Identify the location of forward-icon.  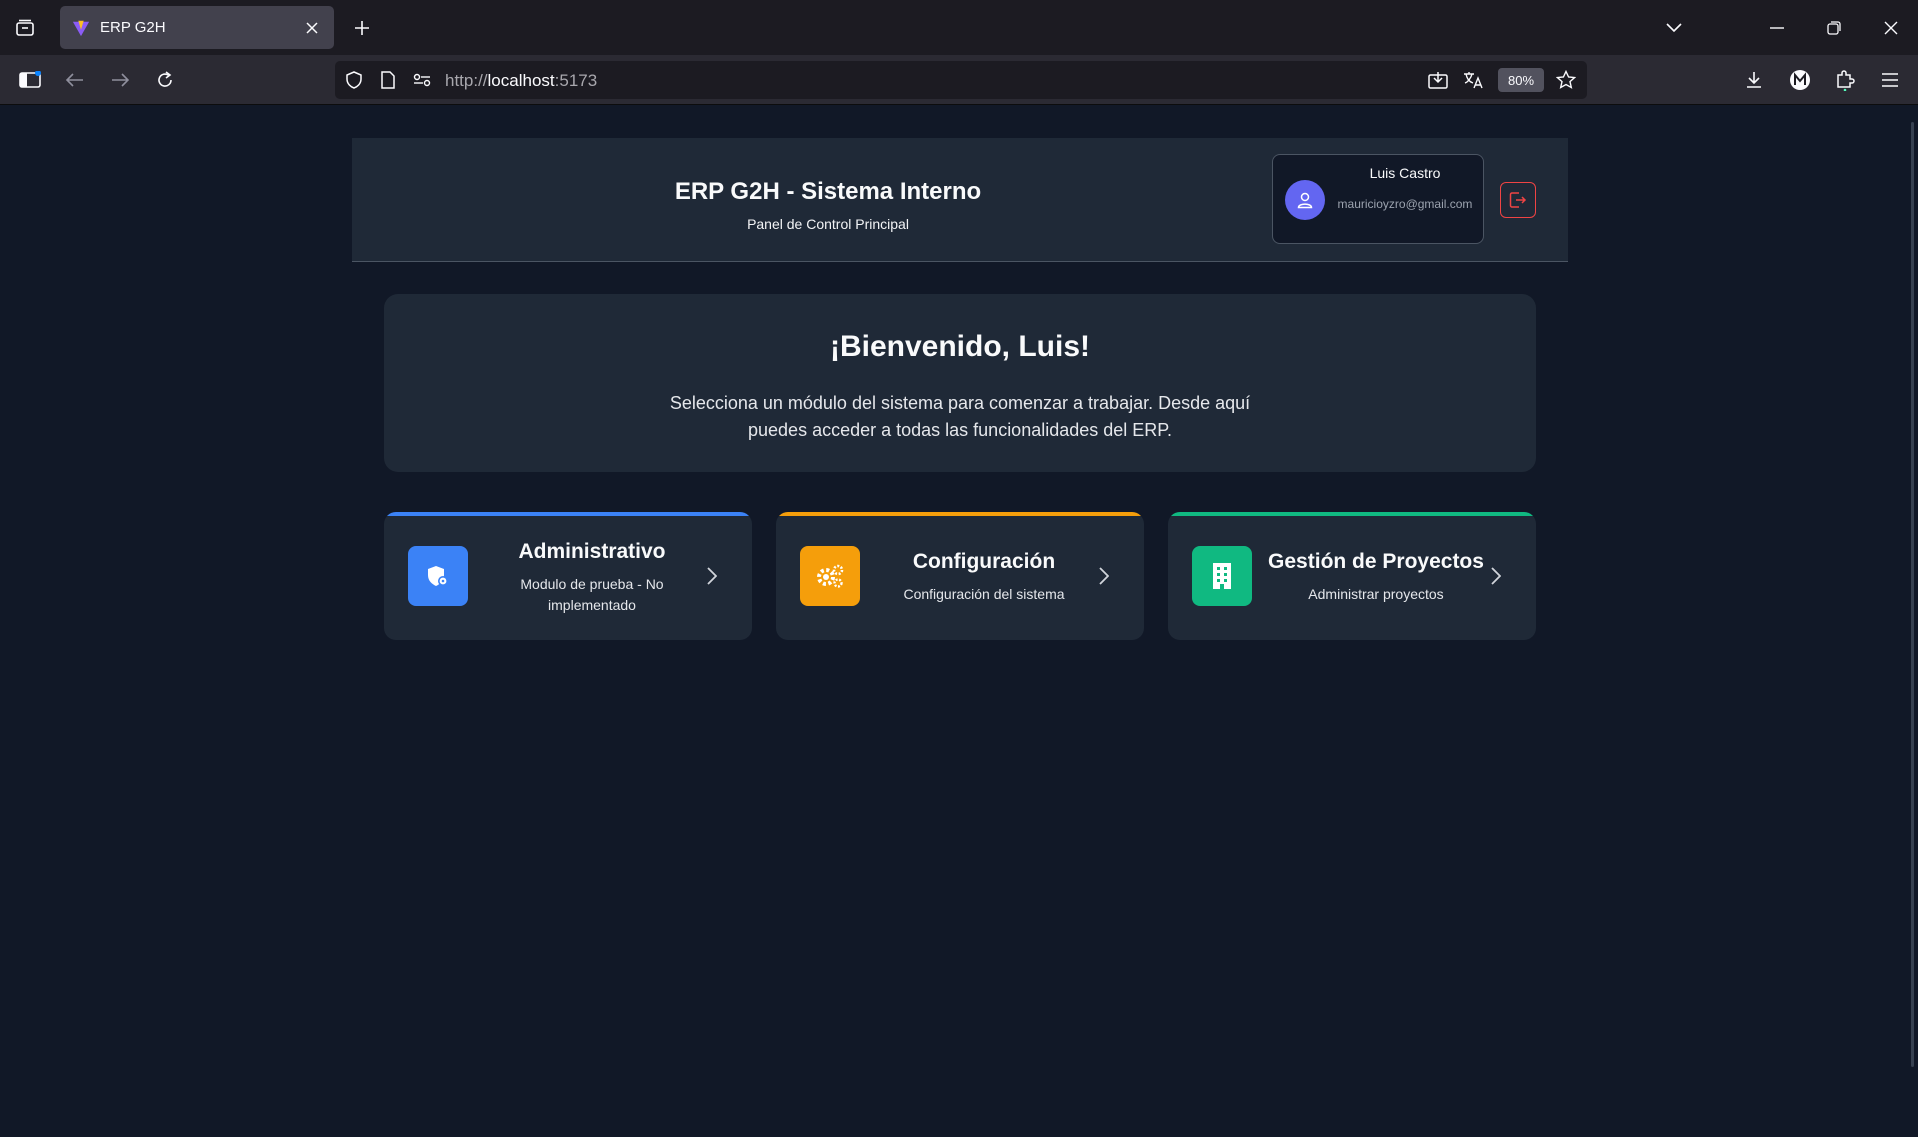
(120, 80).